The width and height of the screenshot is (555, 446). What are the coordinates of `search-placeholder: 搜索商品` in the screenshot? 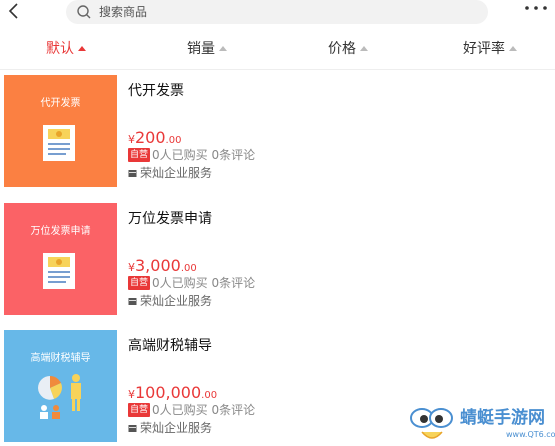 It's located at (123, 12).